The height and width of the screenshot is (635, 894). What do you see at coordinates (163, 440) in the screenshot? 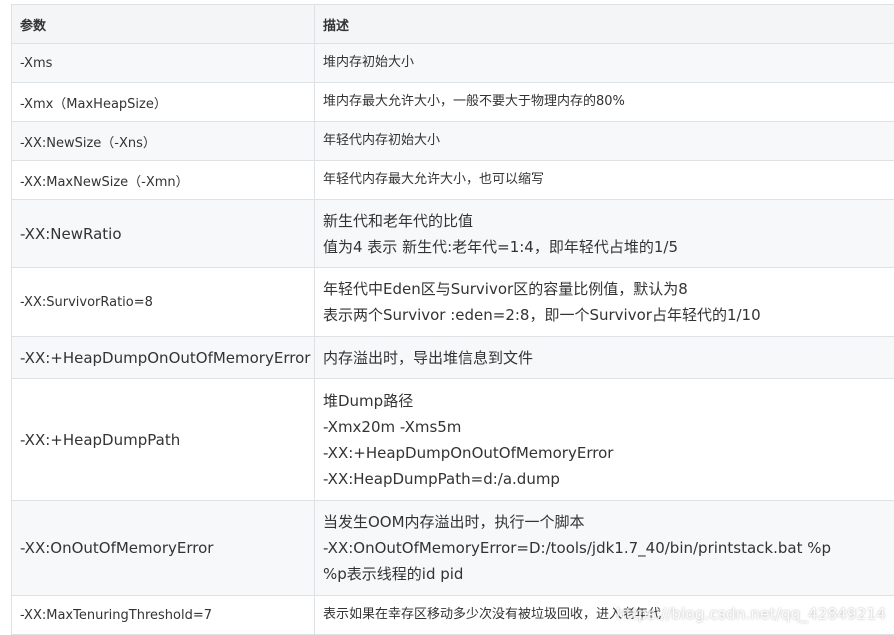
I see `param-cell: -XX:+HeapDumpPath` at bounding box center [163, 440].